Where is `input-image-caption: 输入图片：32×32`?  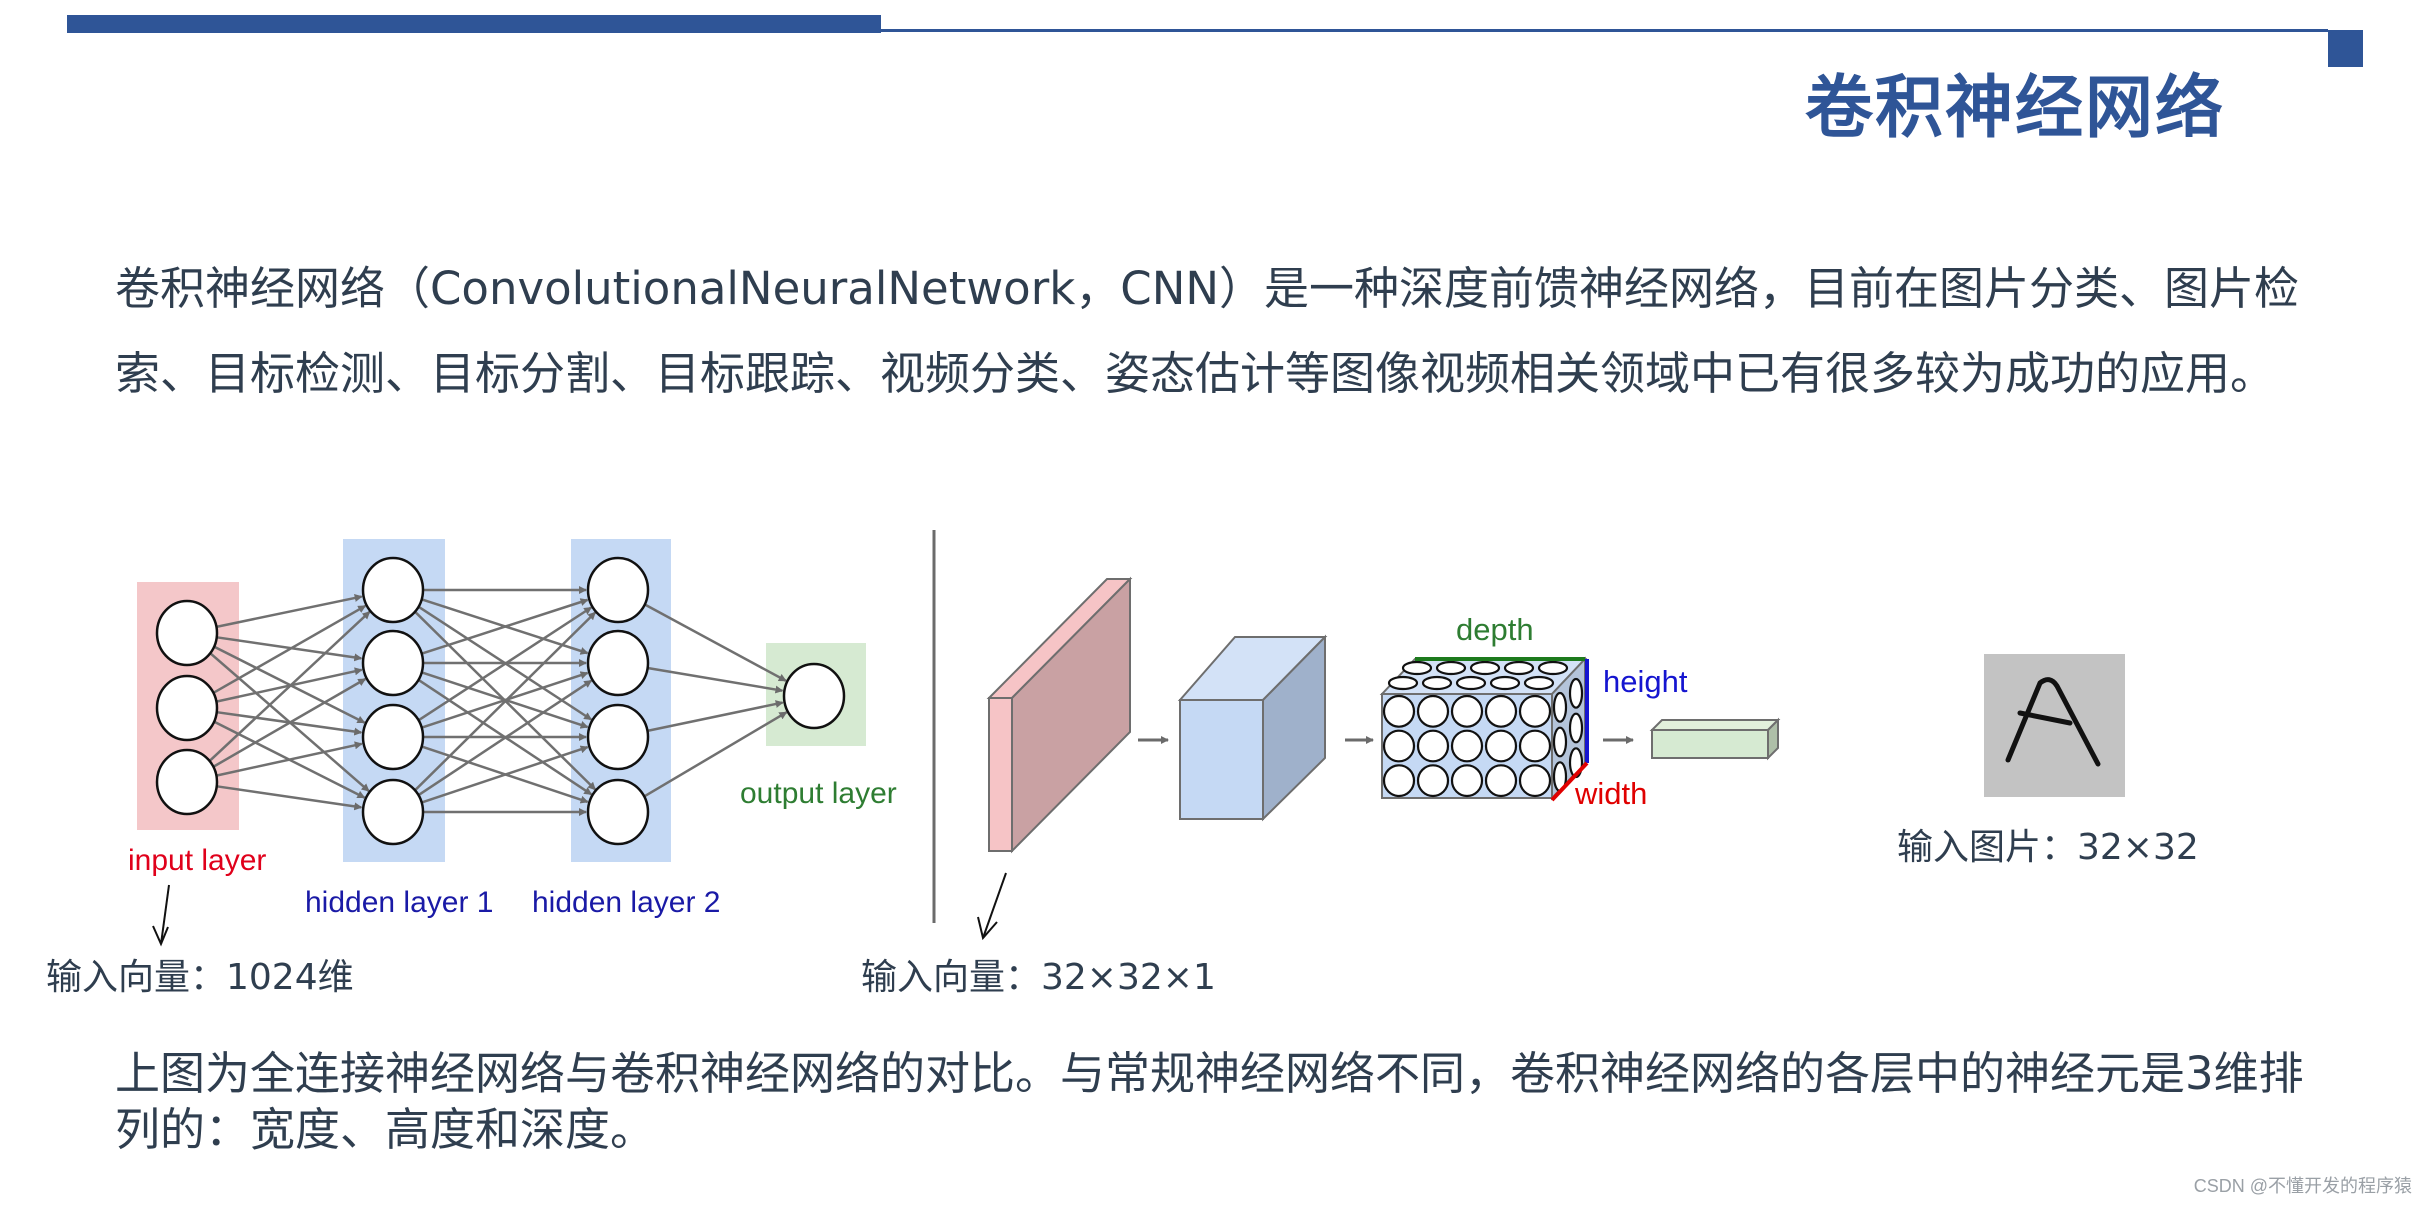 input-image-caption: 输入图片：32×32 is located at coordinates (2048, 847).